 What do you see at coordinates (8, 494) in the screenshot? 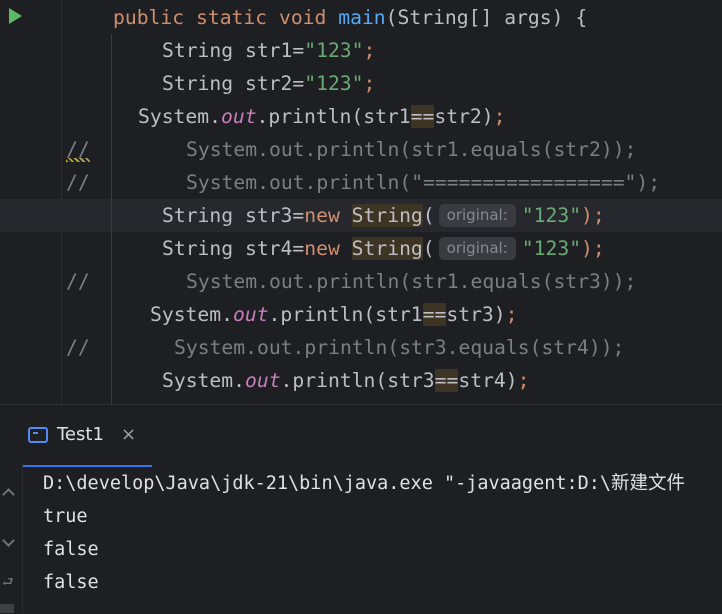
I see `chevron-up-icon` at bounding box center [8, 494].